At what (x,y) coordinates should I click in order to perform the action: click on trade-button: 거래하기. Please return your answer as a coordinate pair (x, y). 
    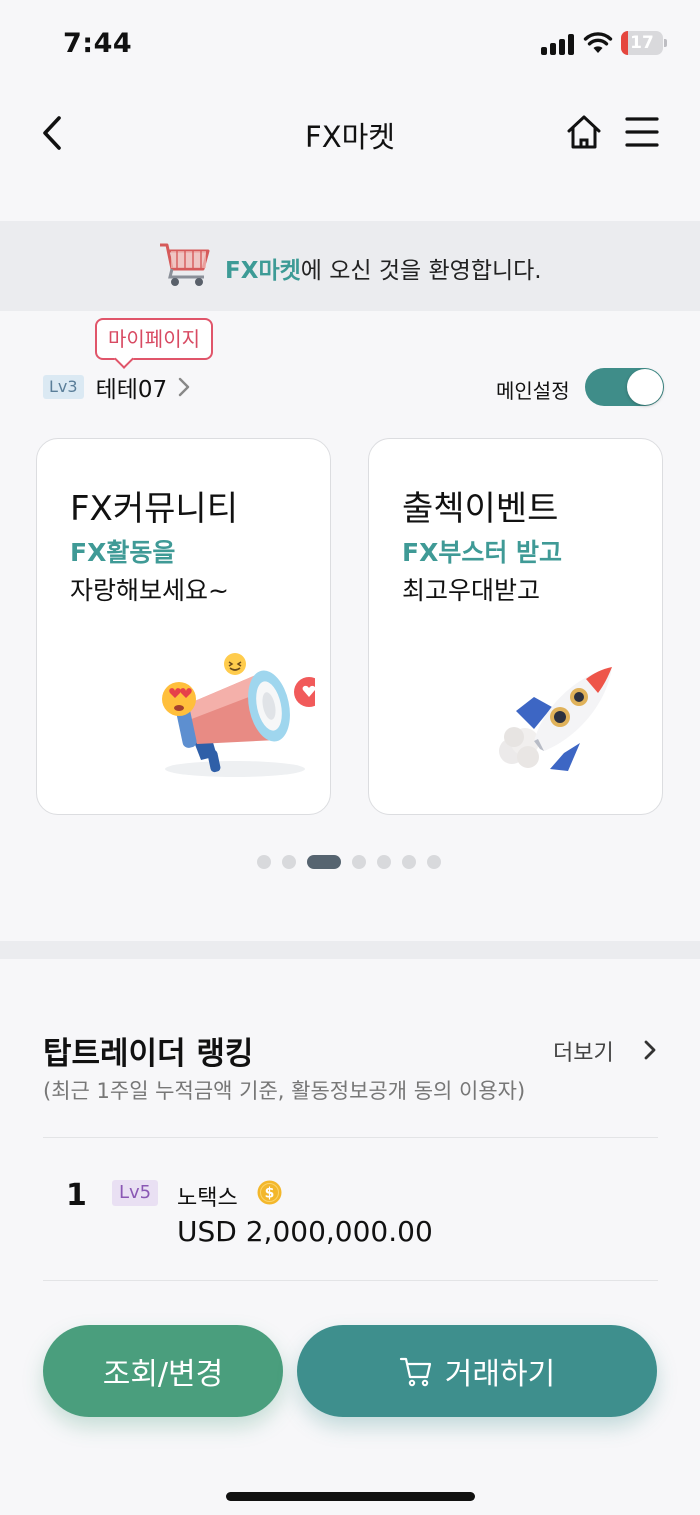
    Looking at the image, I should click on (477, 1371).